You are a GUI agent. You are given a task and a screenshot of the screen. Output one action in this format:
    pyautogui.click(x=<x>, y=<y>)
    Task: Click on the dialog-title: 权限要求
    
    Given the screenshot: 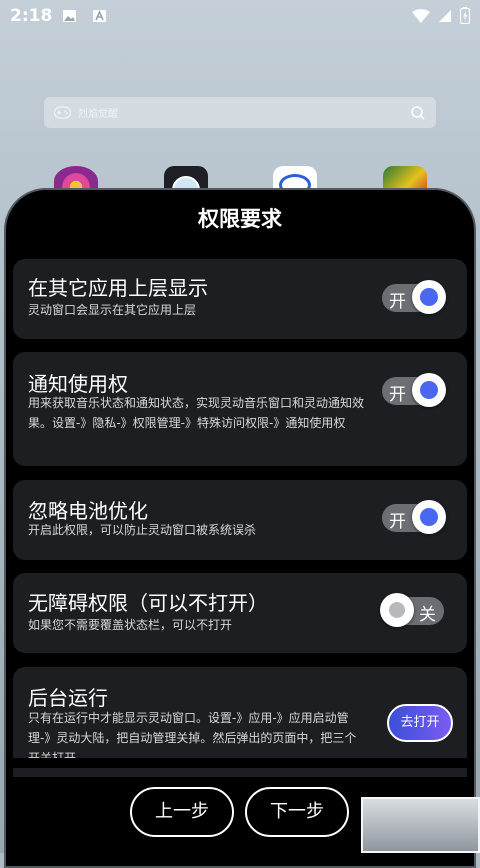 What is the action you would take?
    pyautogui.click(x=240, y=219)
    